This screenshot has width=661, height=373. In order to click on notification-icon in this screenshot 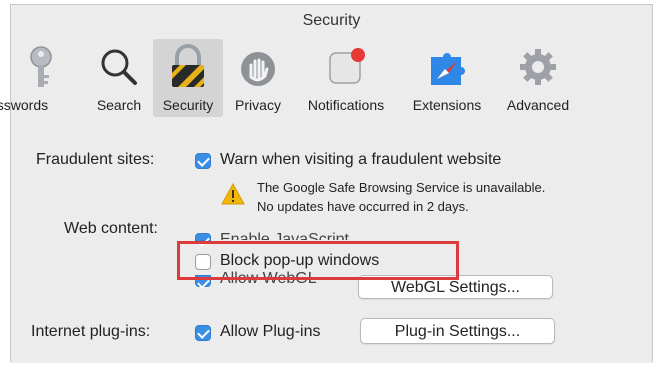, I will do `click(347, 66)`.